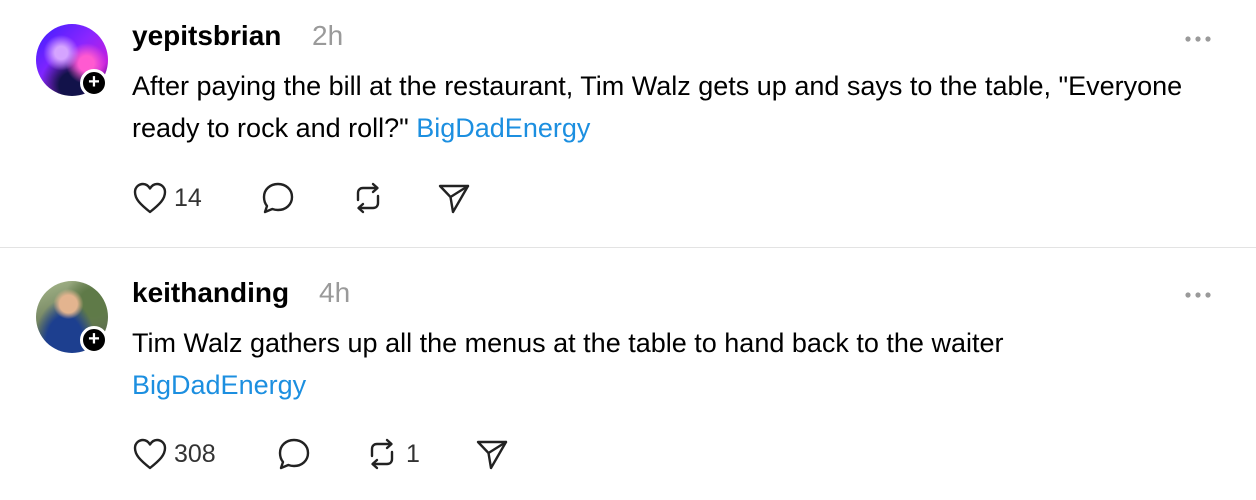 Image resolution: width=1256 pixels, height=500 pixels. What do you see at coordinates (206, 36) in the screenshot?
I see `username: yepitsbrian` at bounding box center [206, 36].